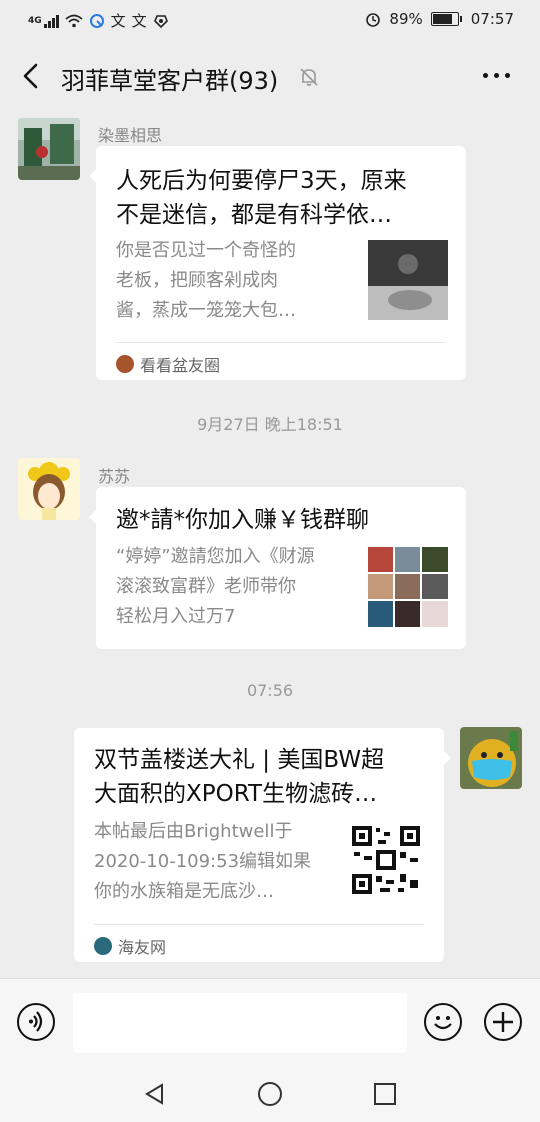 This screenshot has width=540, height=1122. What do you see at coordinates (170, 81) in the screenshot?
I see `chat-title: 羽菲草堂客户群(93)` at bounding box center [170, 81].